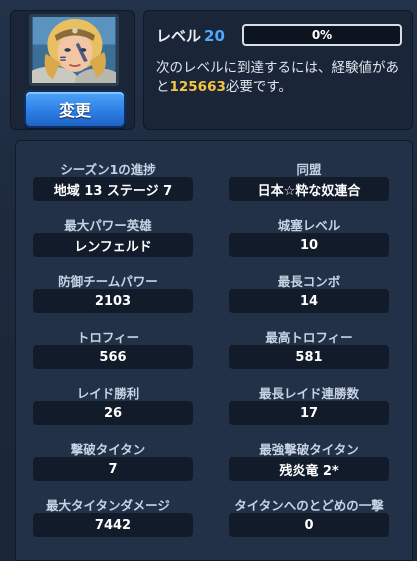 The image size is (417, 561). I want to click on change-hero-button: 変更, so click(75, 109).